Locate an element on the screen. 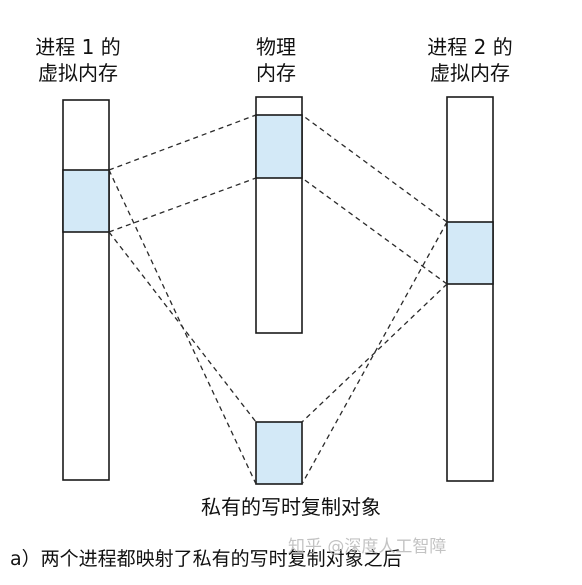 The image size is (582, 585). process2-vm-column is located at coordinates (470, 289).